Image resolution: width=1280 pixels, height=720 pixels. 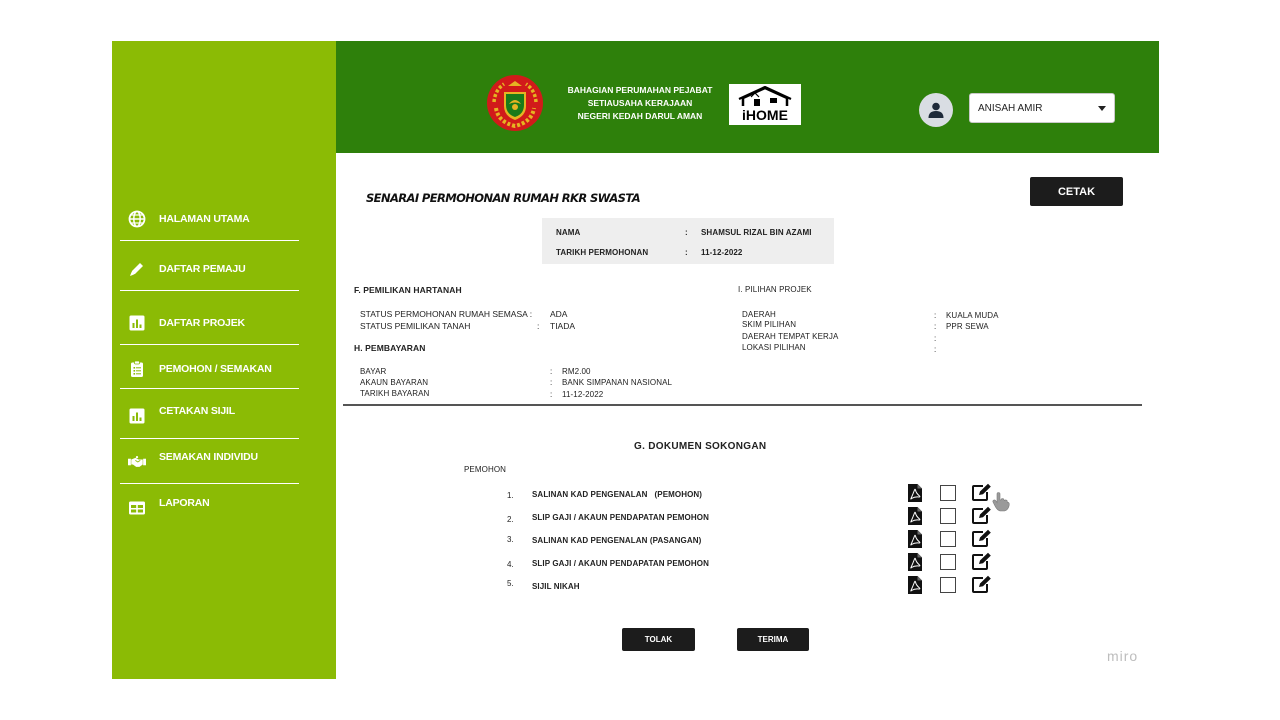 I want to click on pen-icon, so click(x=137, y=269).